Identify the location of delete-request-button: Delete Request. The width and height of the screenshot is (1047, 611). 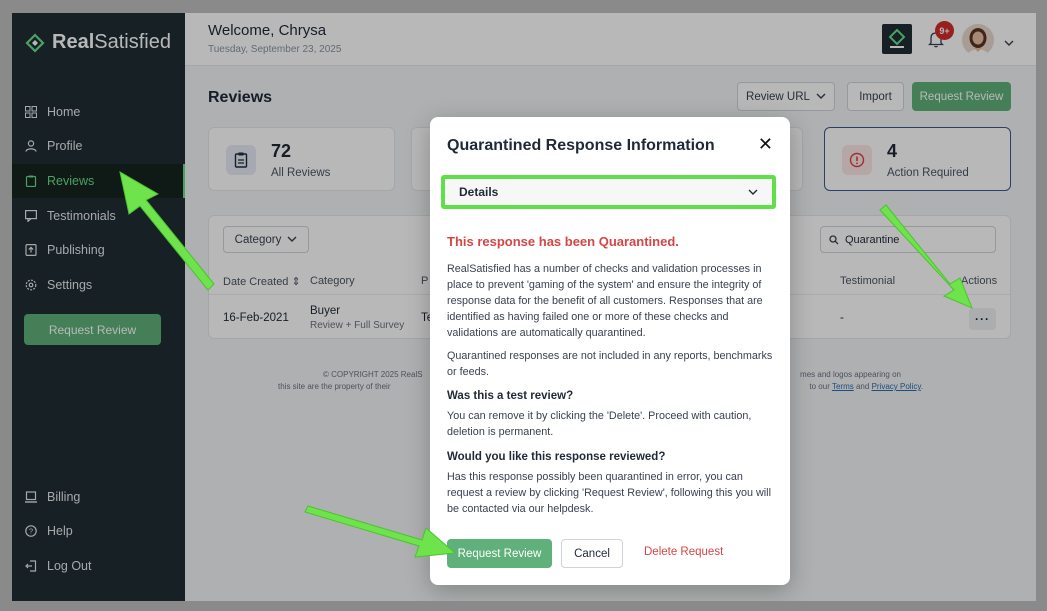
(683, 552).